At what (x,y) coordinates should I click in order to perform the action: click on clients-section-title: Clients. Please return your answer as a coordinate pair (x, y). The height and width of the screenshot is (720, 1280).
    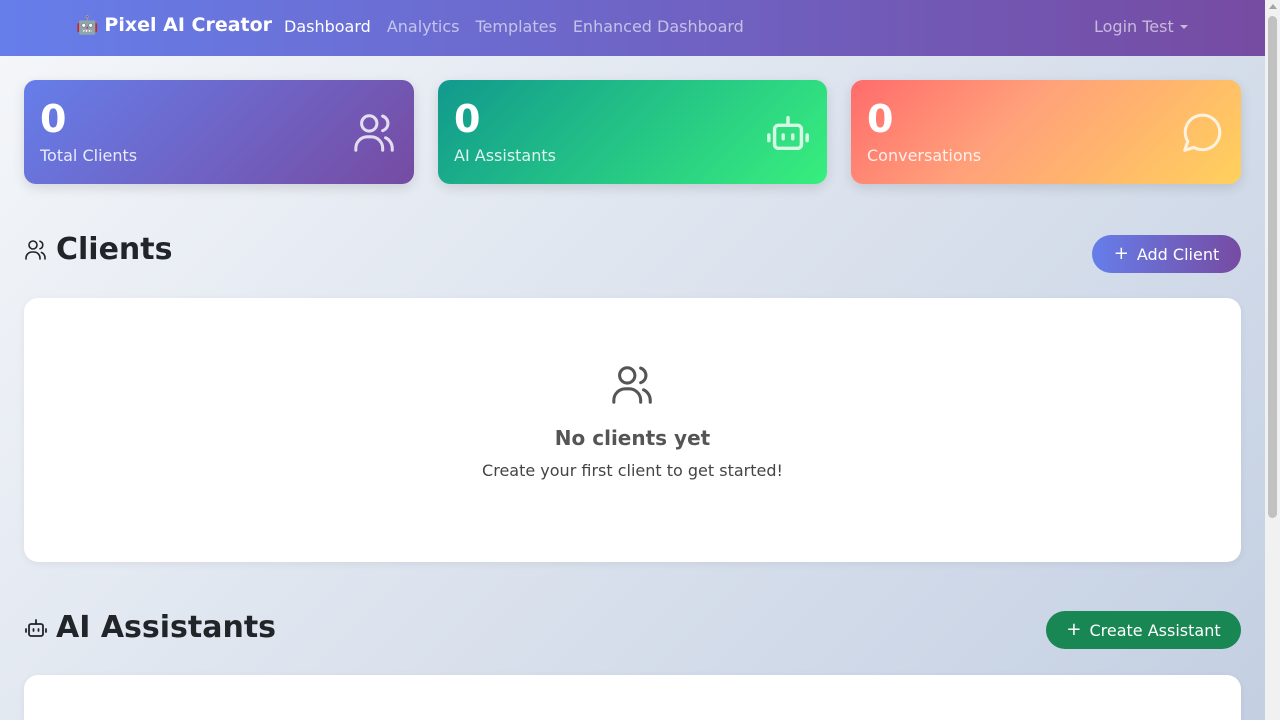
    Looking at the image, I should click on (98, 249).